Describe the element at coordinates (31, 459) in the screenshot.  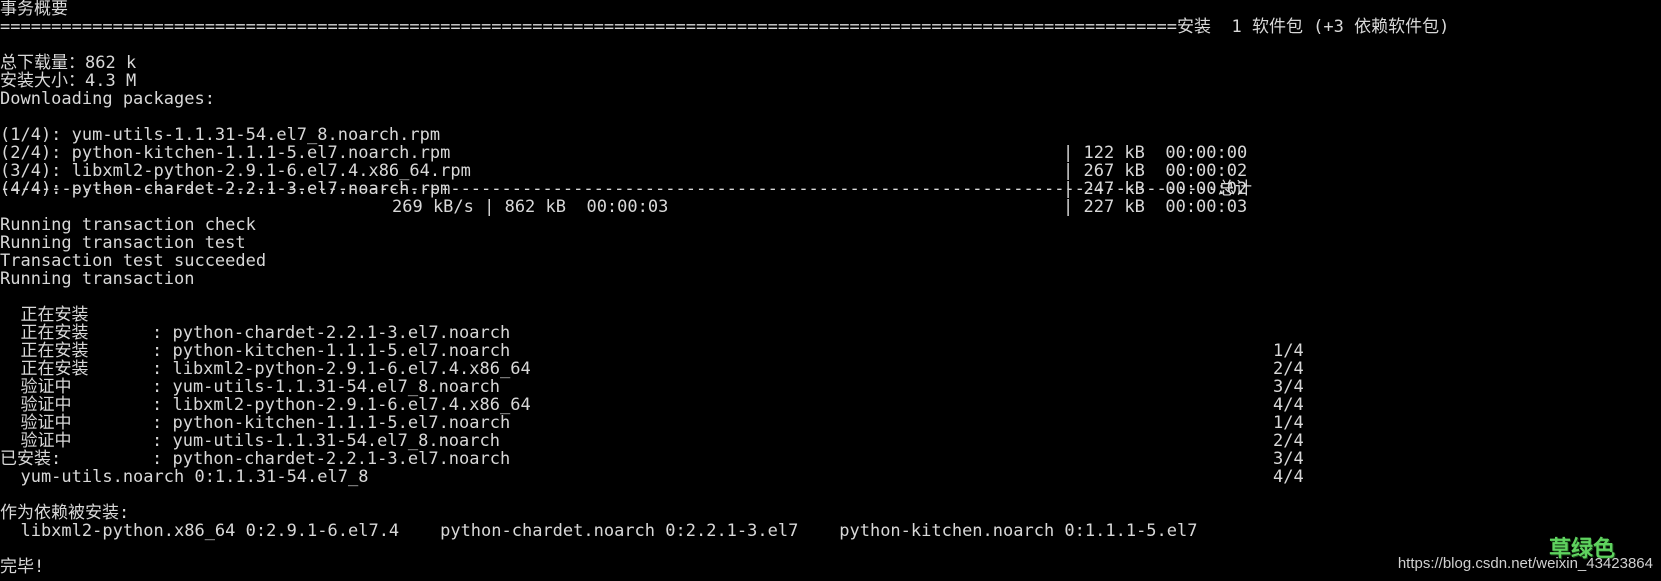
I see `installed-label: 已安装:` at that location.